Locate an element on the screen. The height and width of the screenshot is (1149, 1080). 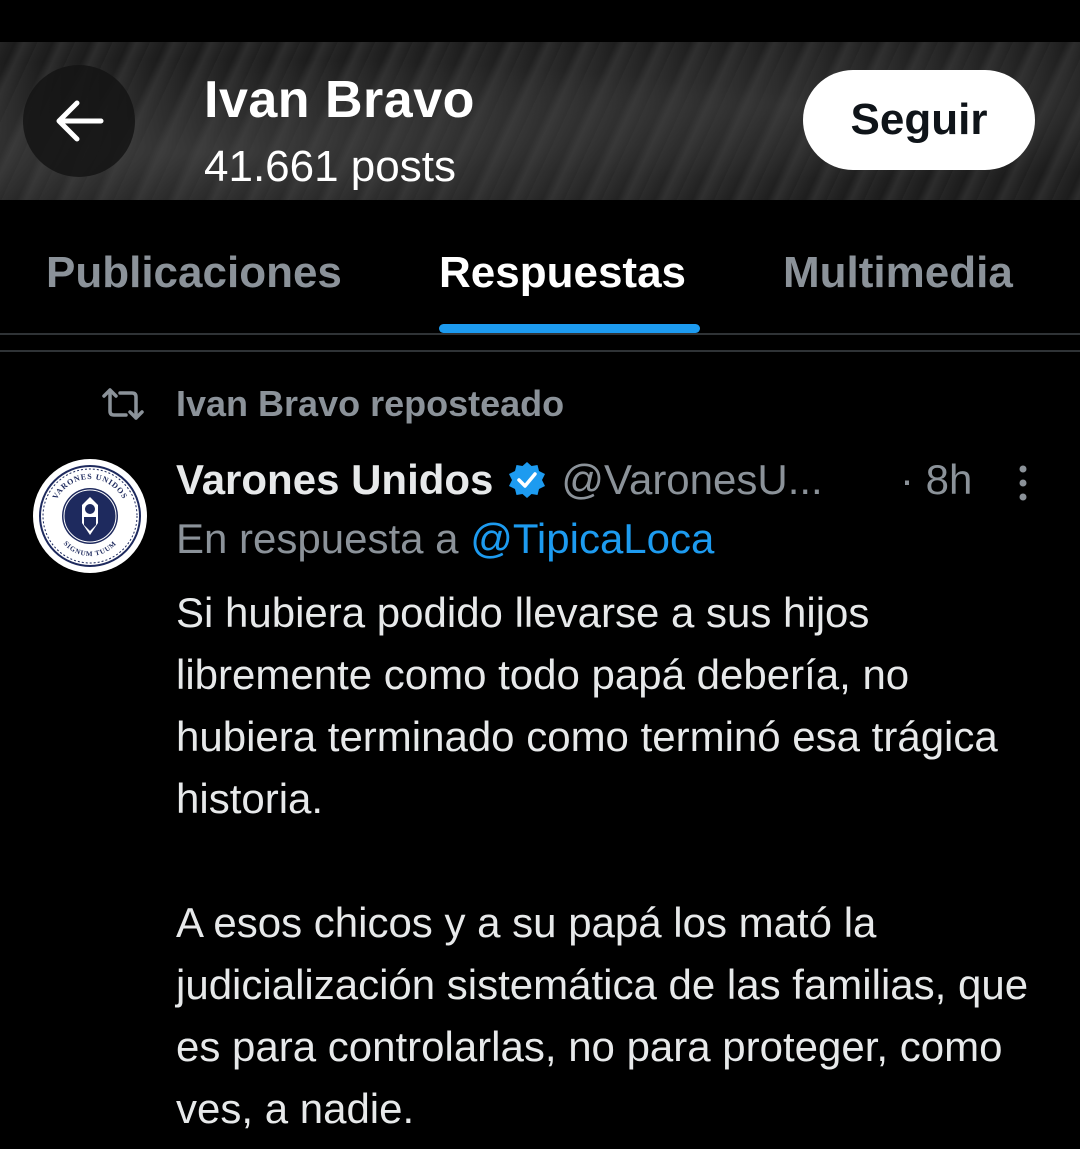
tweet-timestamp: · 8h is located at coordinates (936, 480).